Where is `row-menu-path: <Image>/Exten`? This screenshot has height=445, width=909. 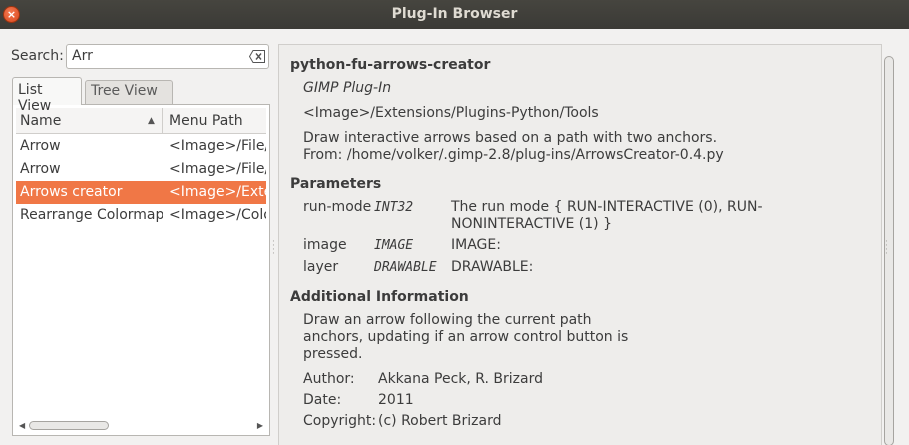
row-menu-path: <Image>/Exten is located at coordinates (217, 192).